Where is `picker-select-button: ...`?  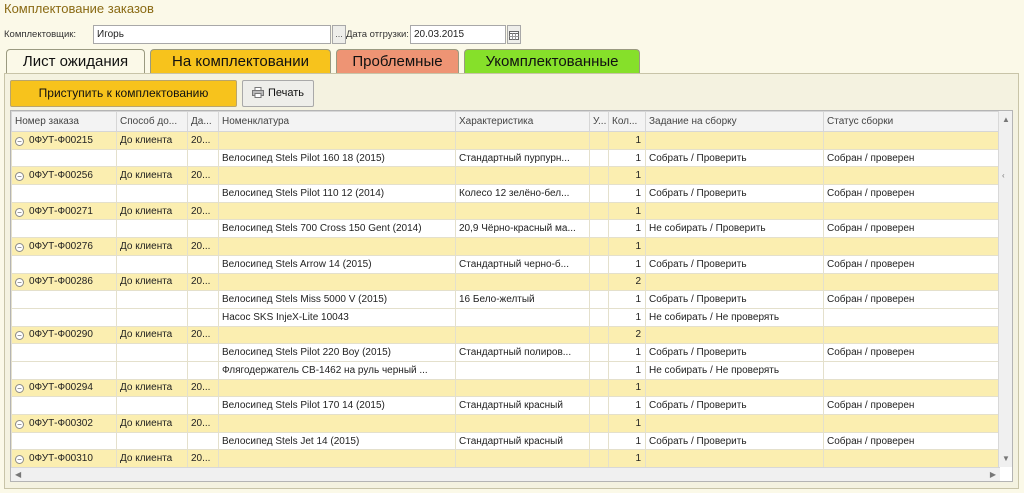 picker-select-button: ... is located at coordinates (339, 34).